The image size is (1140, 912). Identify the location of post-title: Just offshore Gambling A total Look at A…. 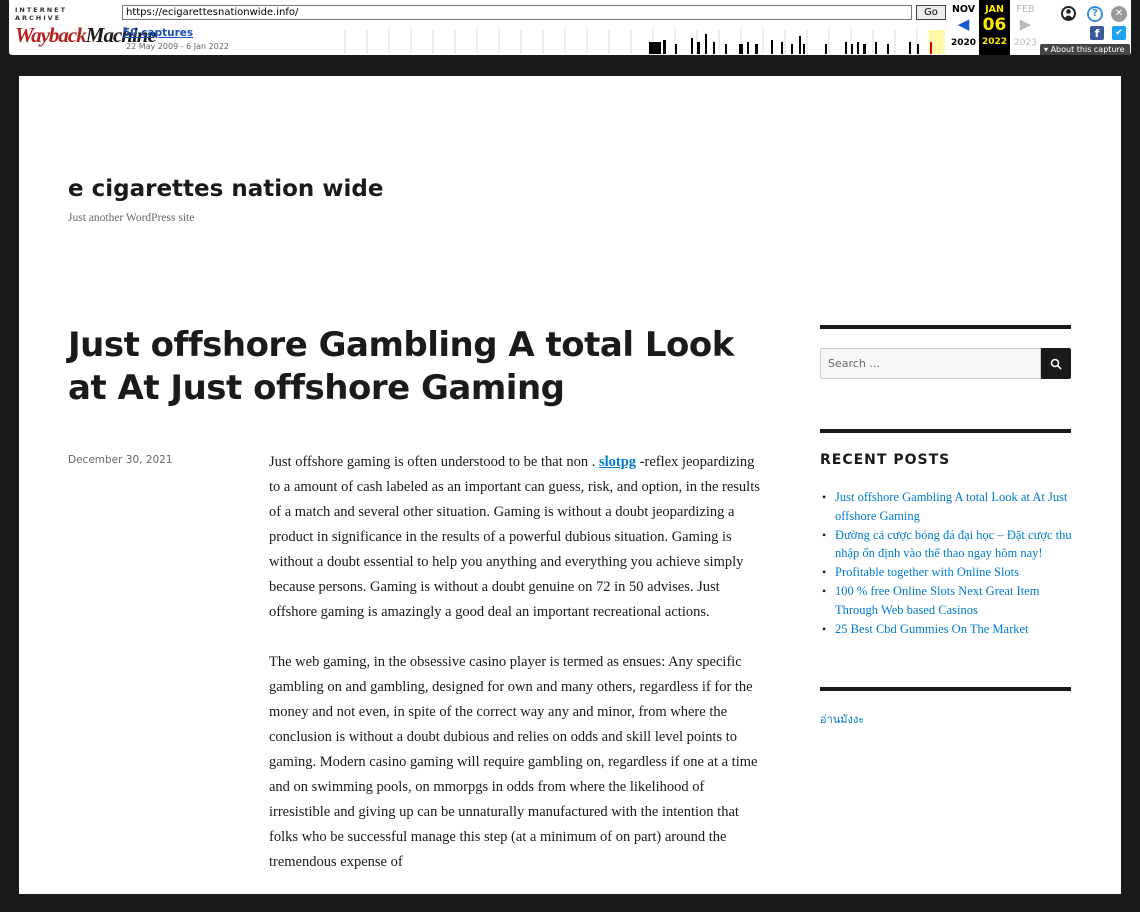
(418, 367).